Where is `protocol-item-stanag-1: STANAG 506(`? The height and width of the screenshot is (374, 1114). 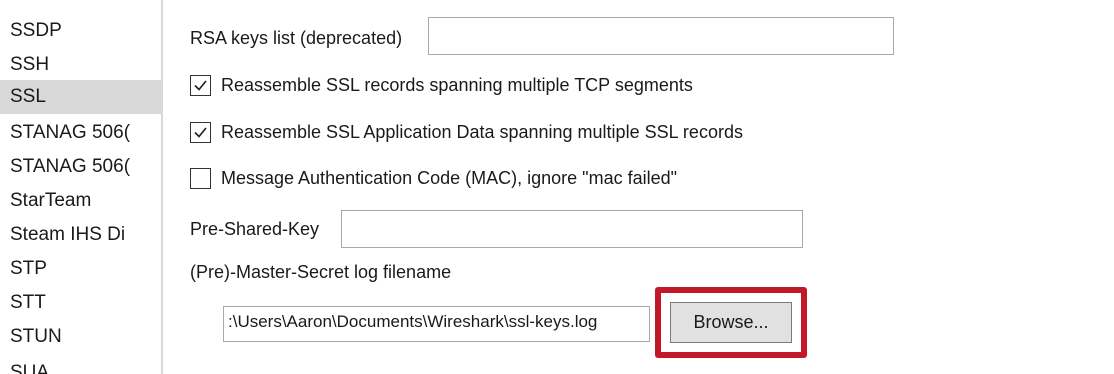 protocol-item-stanag-1: STANAG 506( is located at coordinates (80, 133).